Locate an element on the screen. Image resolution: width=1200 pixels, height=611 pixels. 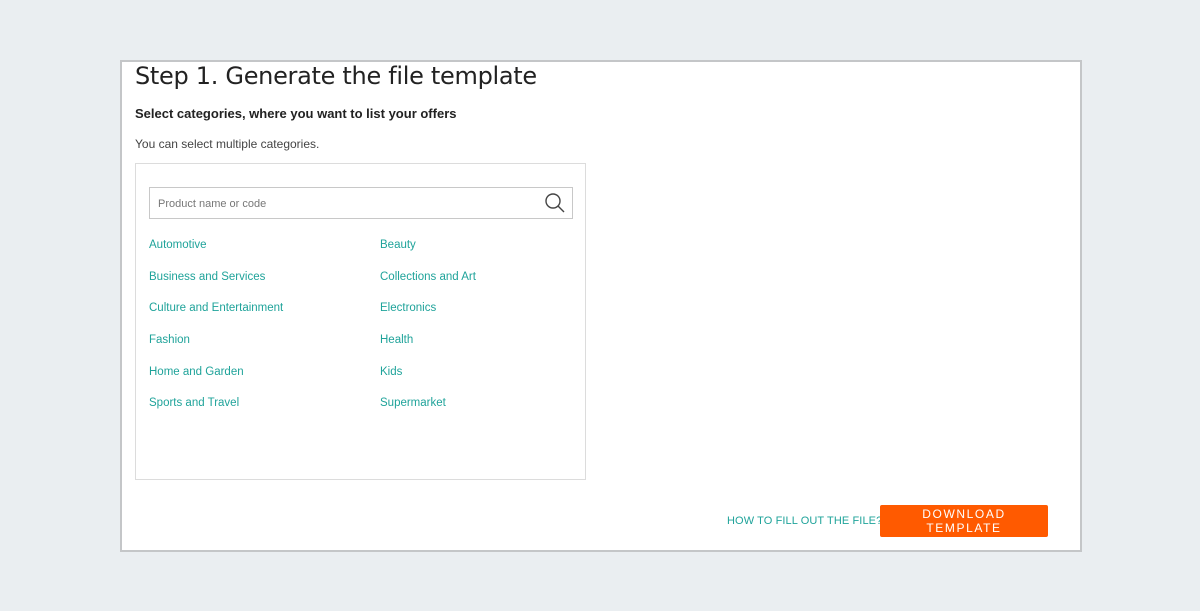
category-business-and-services: Business and Services is located at coordinates (207, 277).